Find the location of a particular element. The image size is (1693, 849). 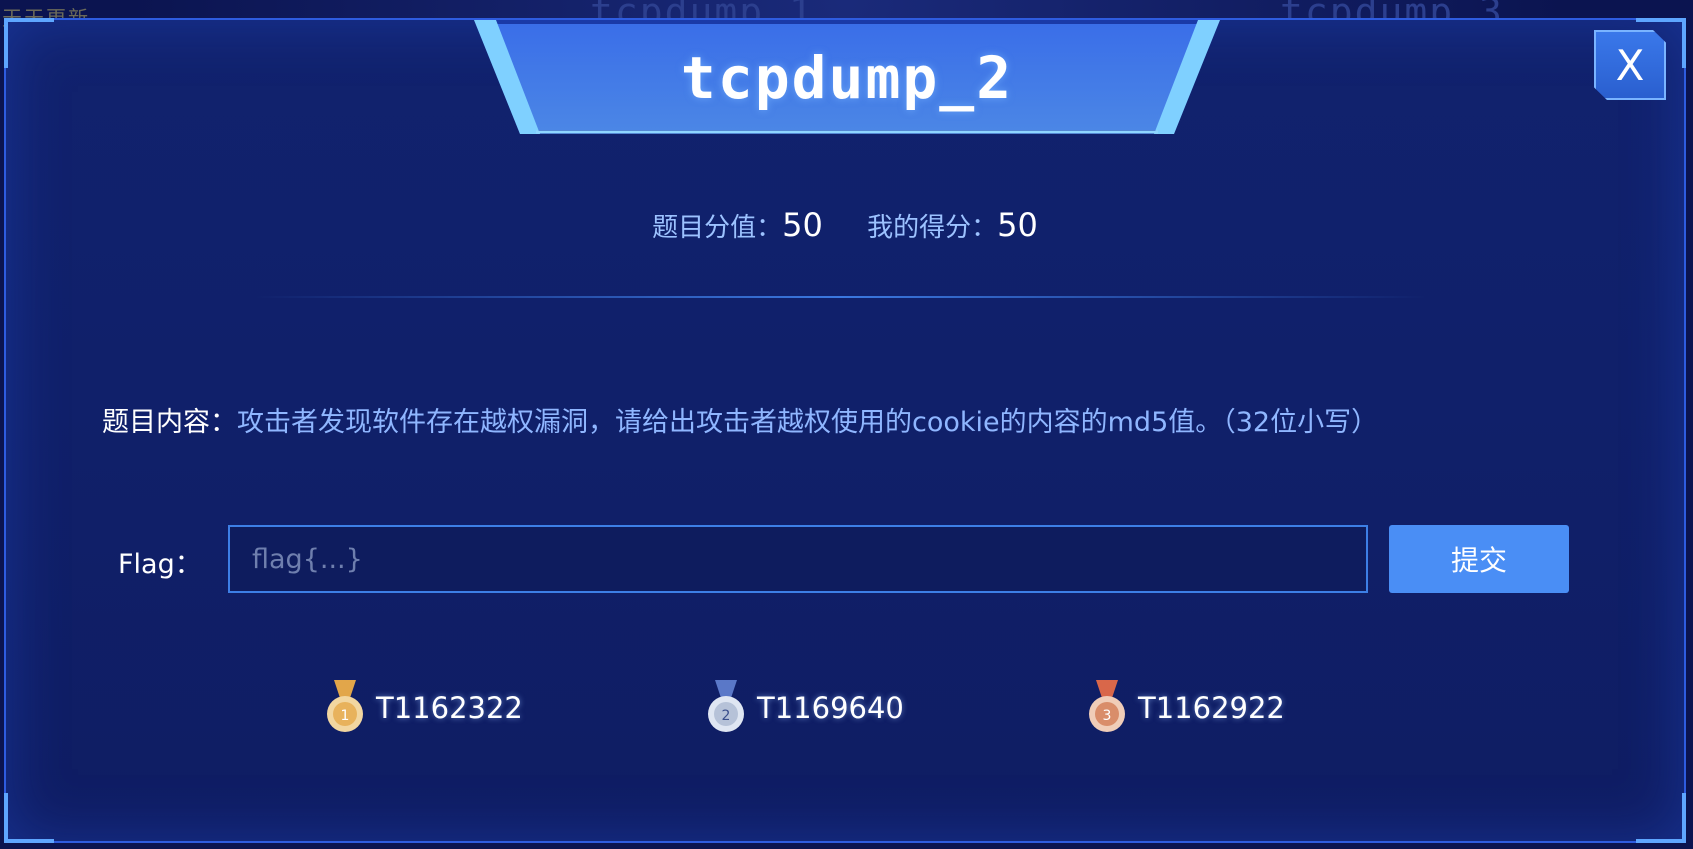

solver-2: 2 T1169640 is located at coordinates (803, 708).